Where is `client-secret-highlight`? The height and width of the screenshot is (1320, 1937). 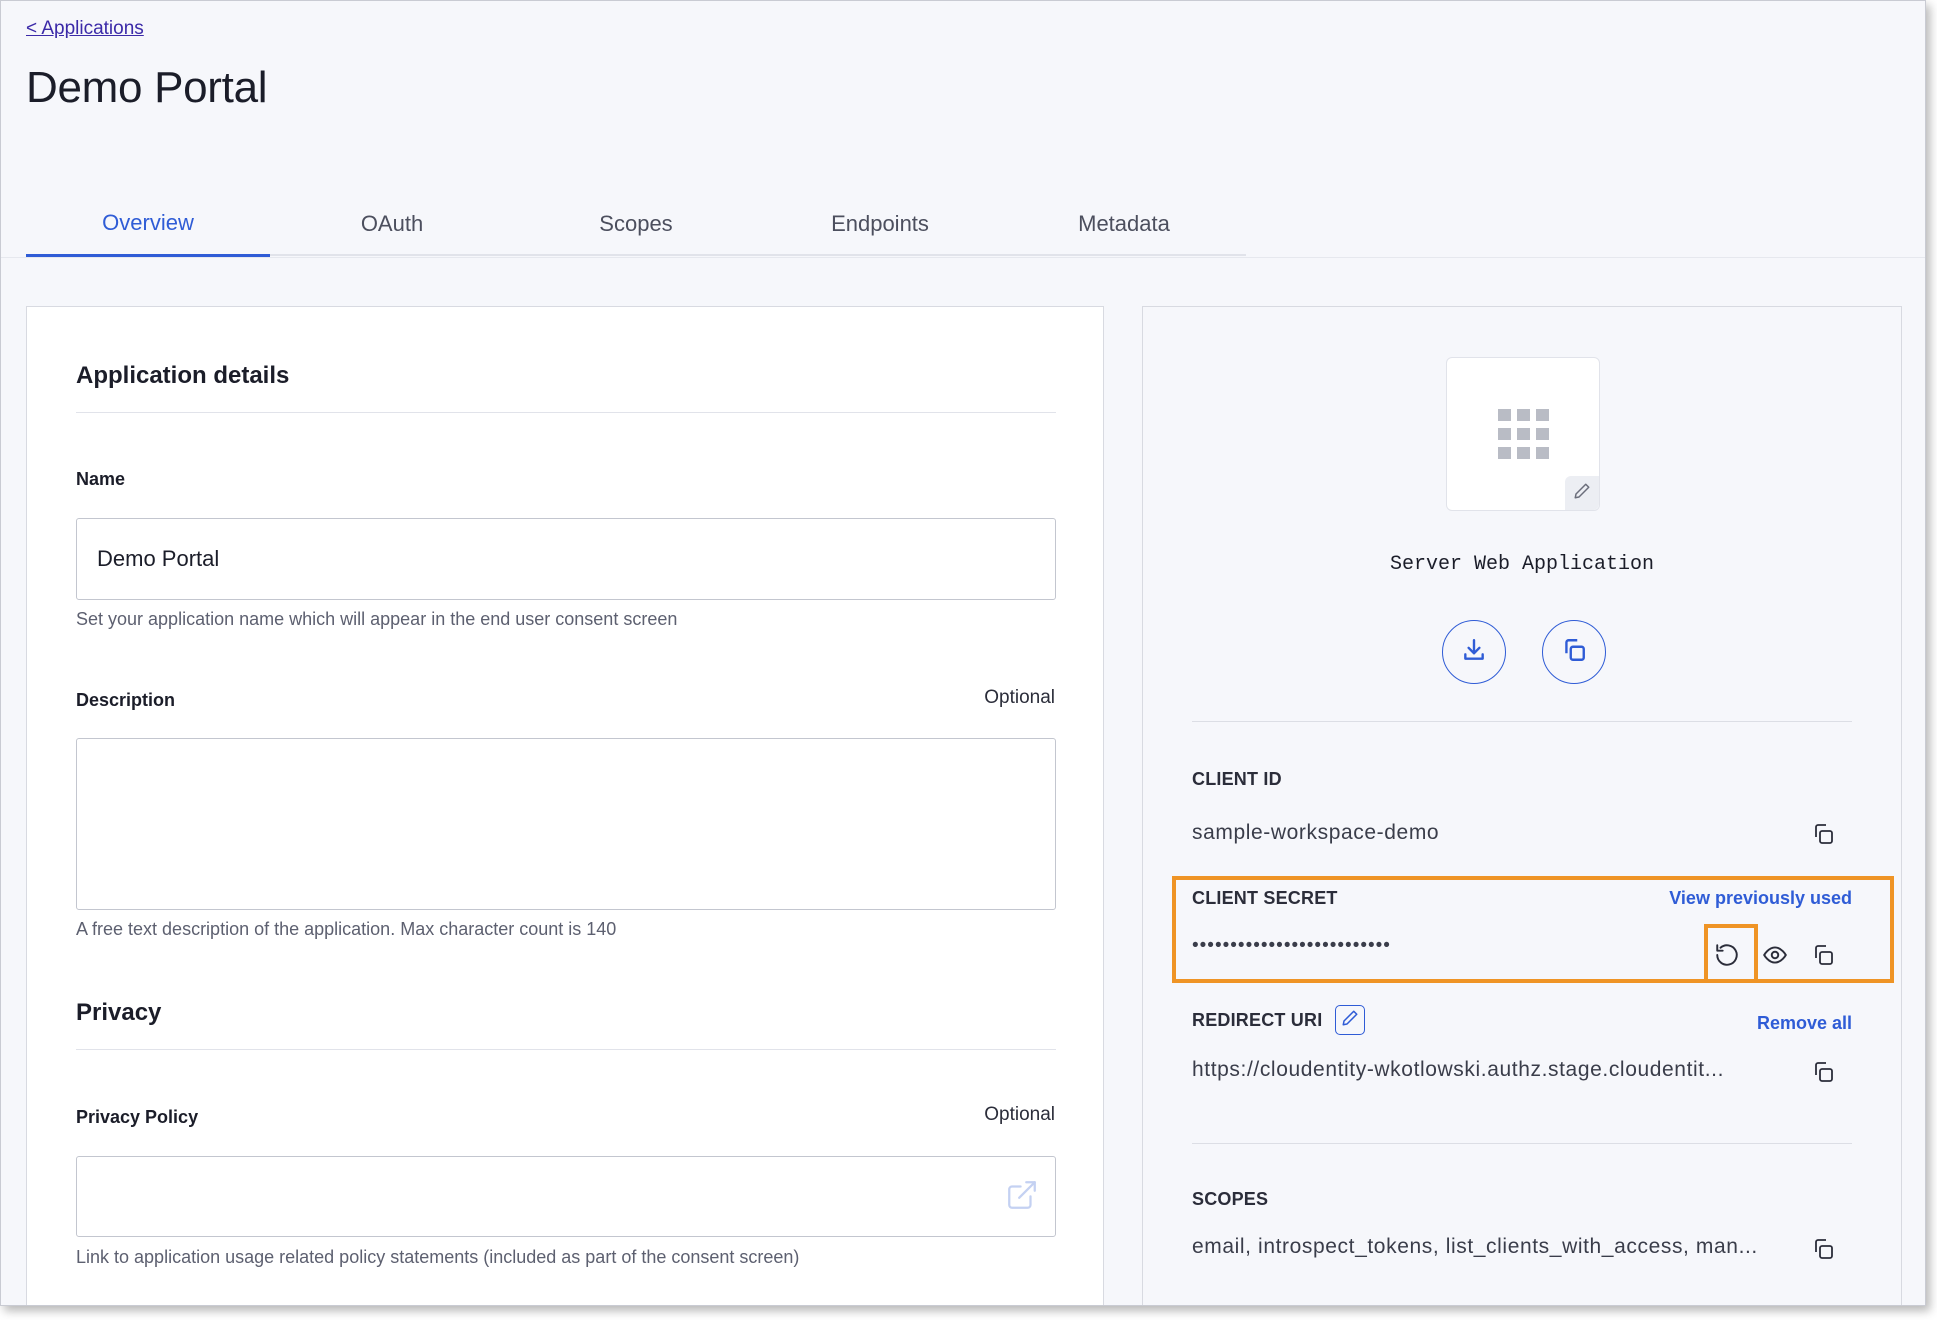
client-secret-highlight is located at coordinates (1533, 929).